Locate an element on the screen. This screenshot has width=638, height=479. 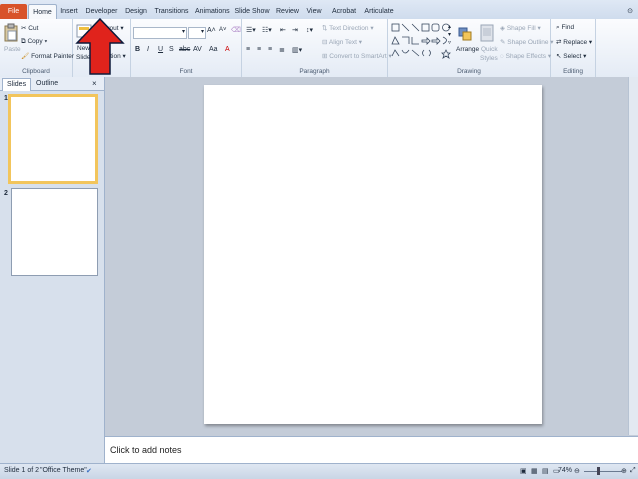
italic-button: I is located at coordinates (148, 49).